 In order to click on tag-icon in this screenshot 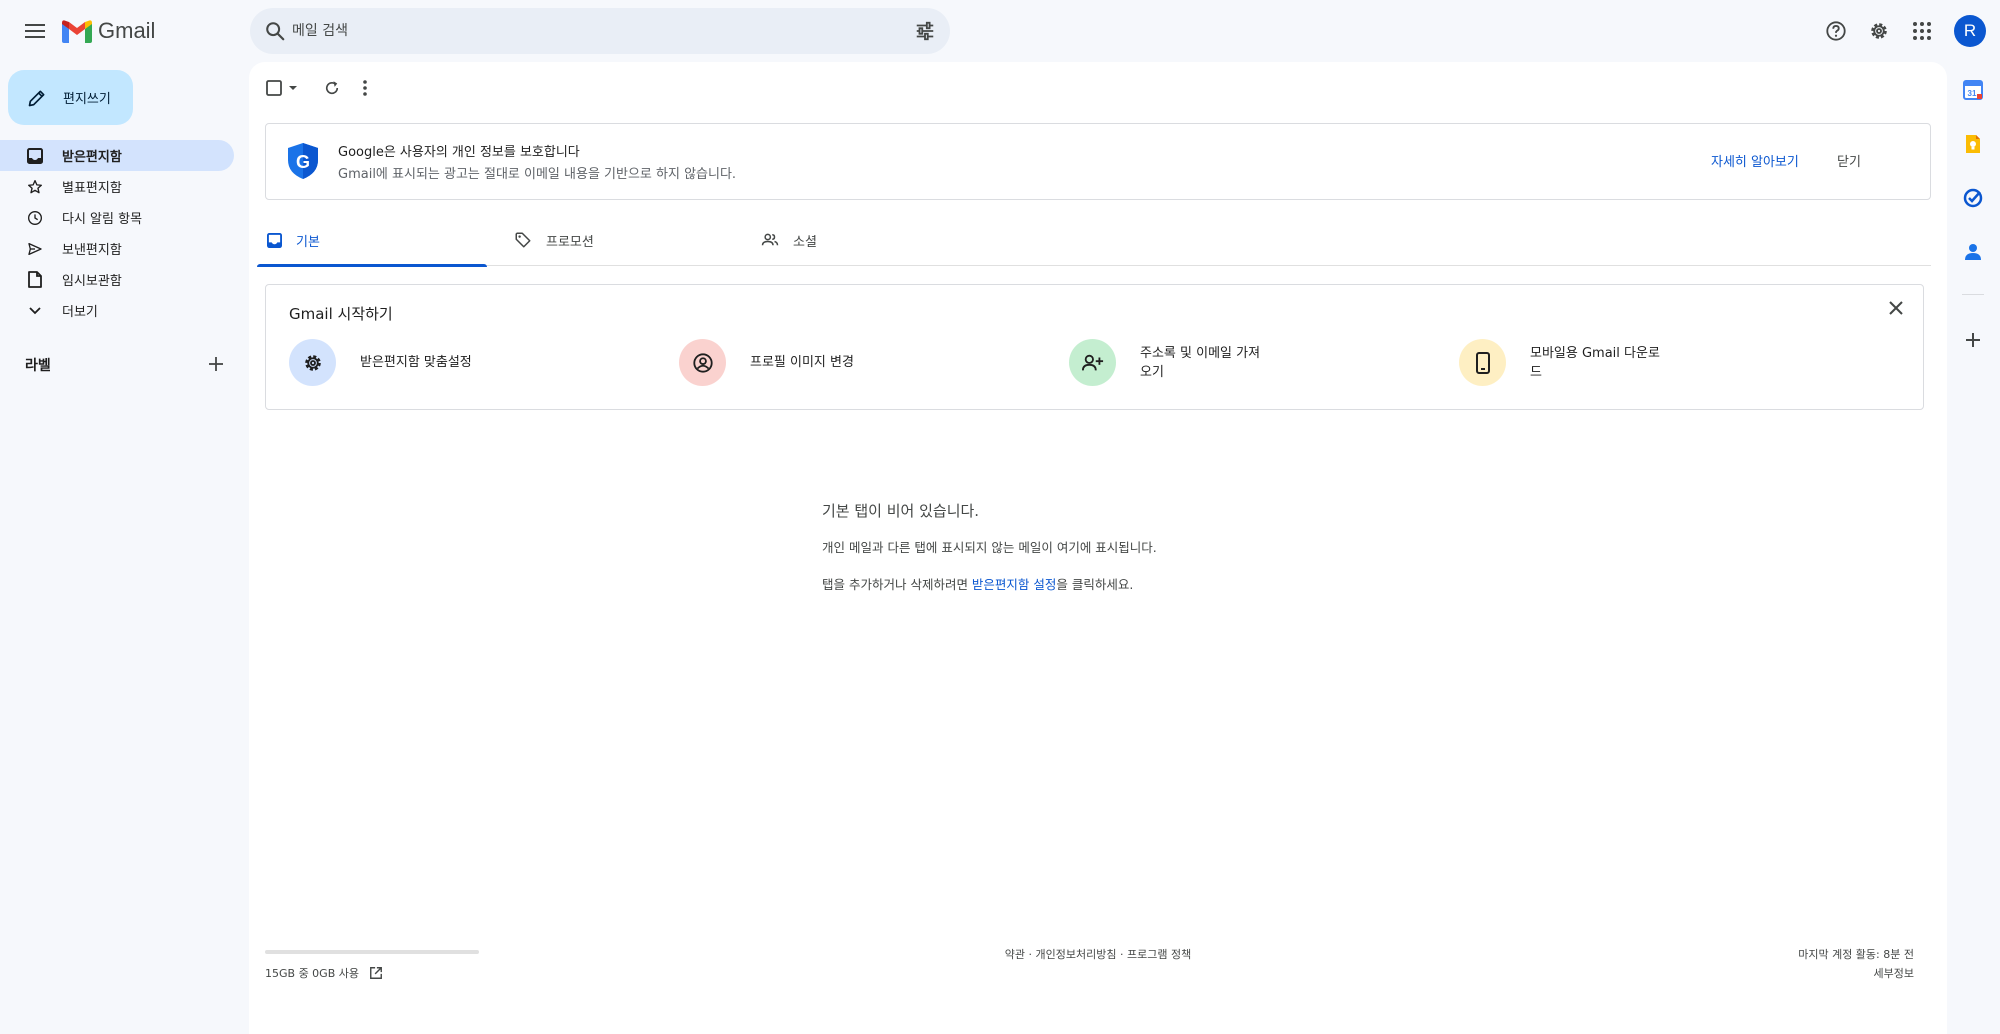, I will do `click(523, 240)`.